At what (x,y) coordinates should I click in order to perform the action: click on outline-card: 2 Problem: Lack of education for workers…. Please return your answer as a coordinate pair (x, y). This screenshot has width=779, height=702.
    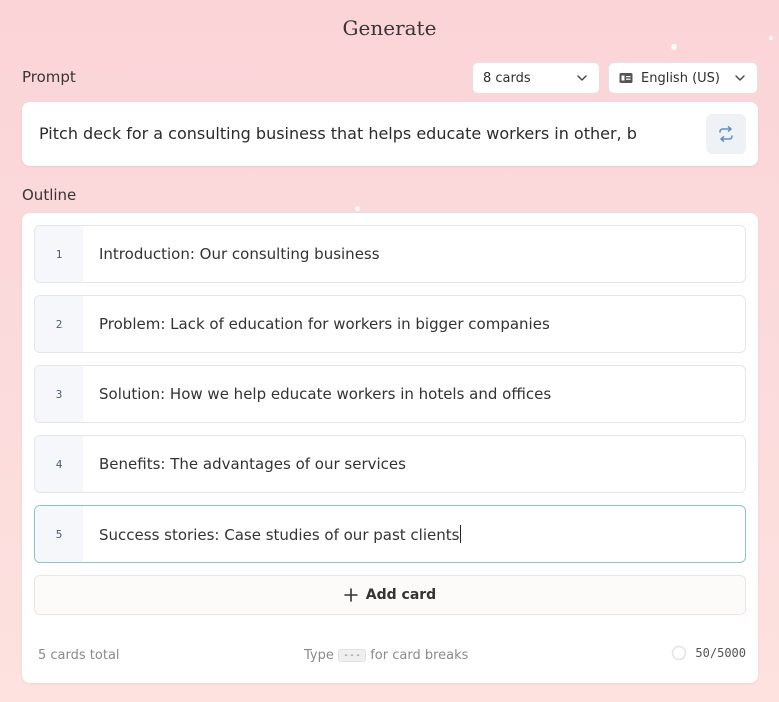
    Looking at the image, I should click on (390, 324).